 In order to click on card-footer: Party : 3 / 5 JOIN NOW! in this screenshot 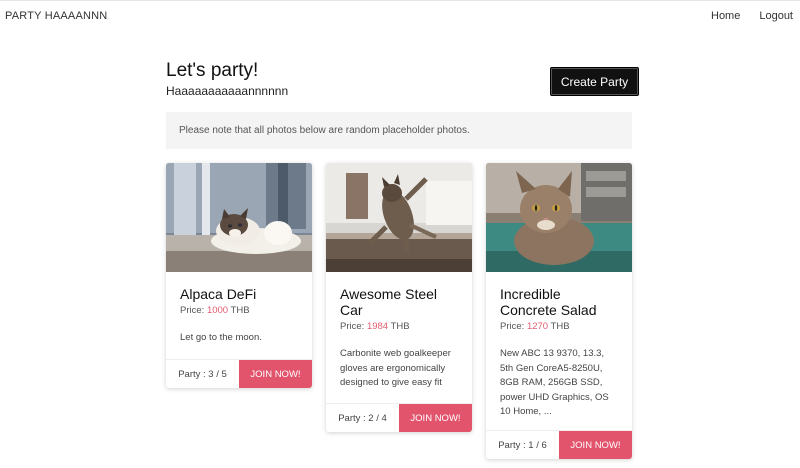, I will do `click(239, 373)`.